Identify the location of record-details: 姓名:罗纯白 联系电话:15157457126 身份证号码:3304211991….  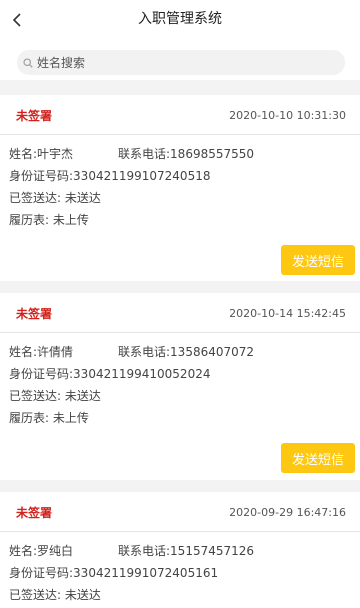
(180, 569).